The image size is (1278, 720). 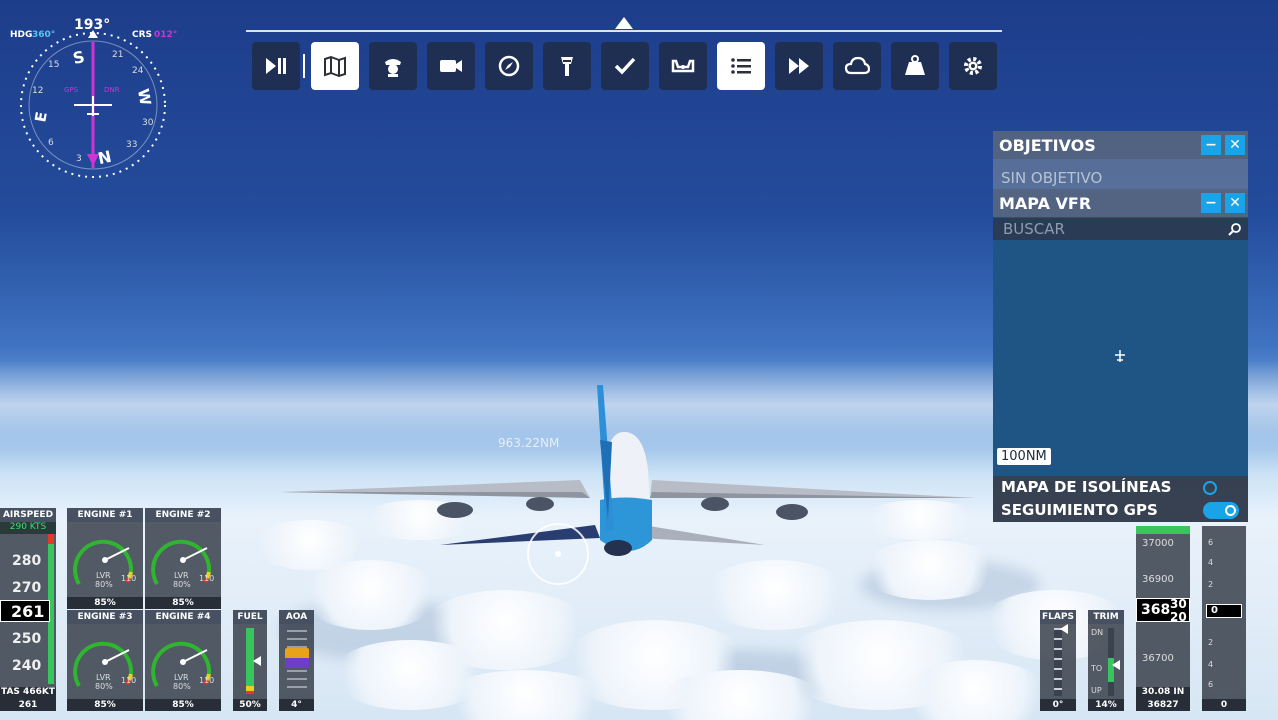 I want to click on vfr-minimize-button: −, so click(x=1211, y=203).